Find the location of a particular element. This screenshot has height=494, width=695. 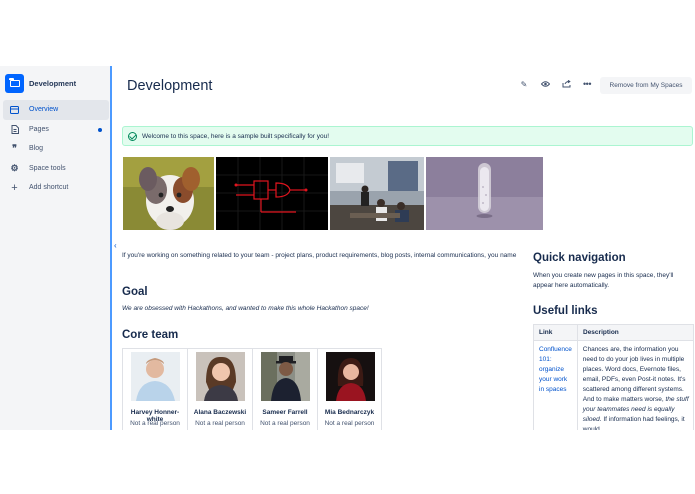

team-member-card: Harvey Honner-white Not a real person is located at coordinates (155, 389).